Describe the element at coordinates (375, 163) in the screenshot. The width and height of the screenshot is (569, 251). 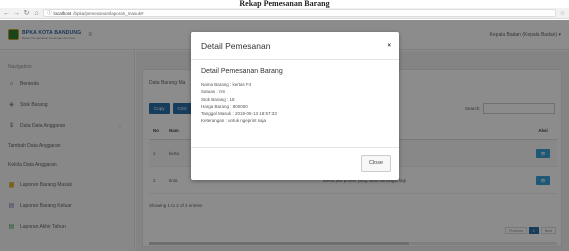
I see `close-button: Close` at that location.